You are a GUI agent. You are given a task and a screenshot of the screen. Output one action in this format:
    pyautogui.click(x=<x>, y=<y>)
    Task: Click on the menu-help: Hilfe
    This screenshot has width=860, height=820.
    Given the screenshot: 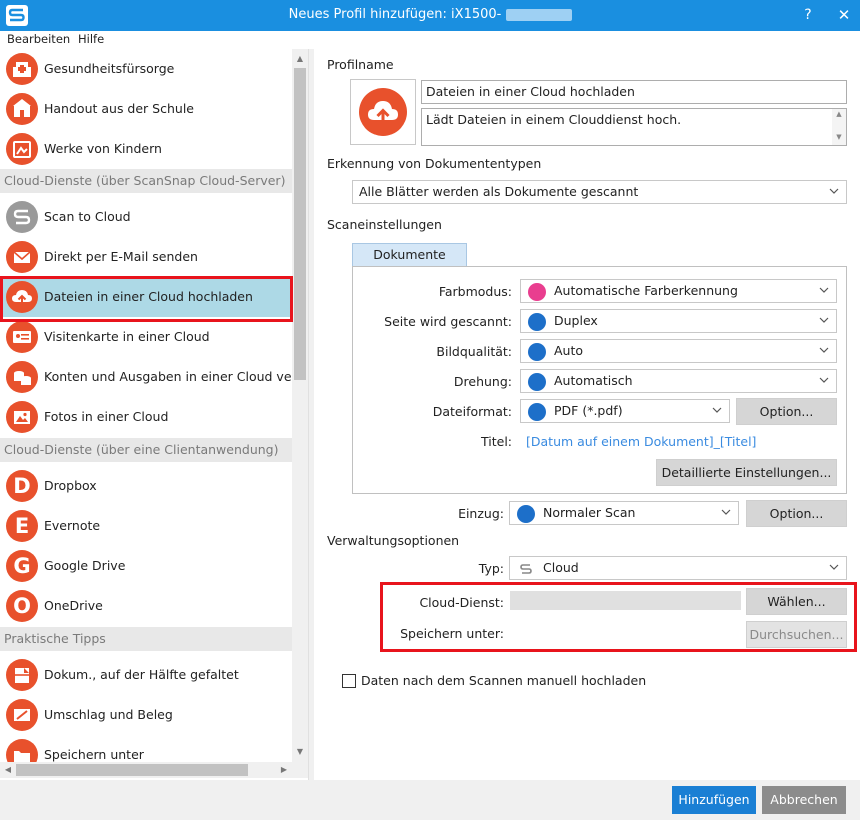 What is the action you would take?
    pyautogui.click(x=91, y=39)
    